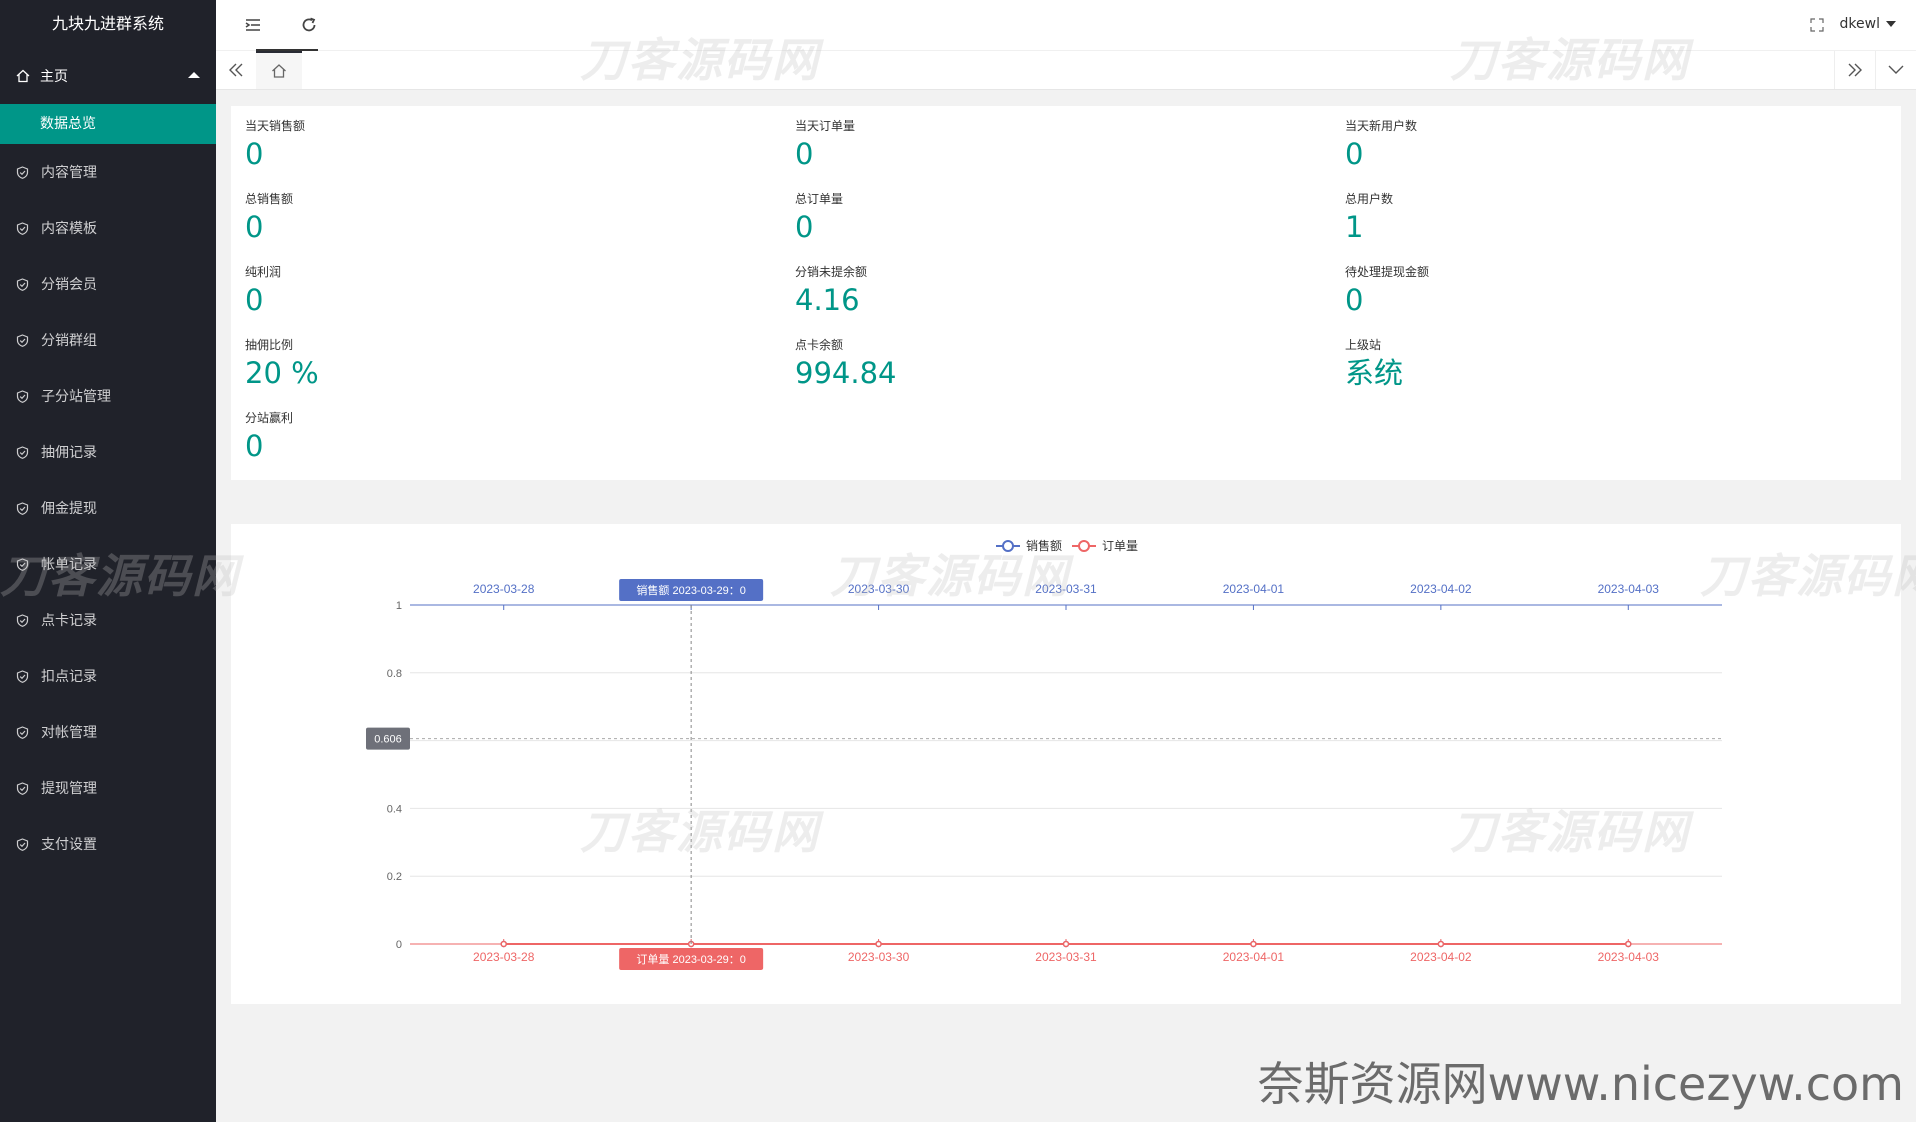 This screenshot has width=1916, height=1122. What do you see at coordinates (1817, 25) in the screenshot?
I see `fullscreen-icon` at bounding box center [1817, 25].